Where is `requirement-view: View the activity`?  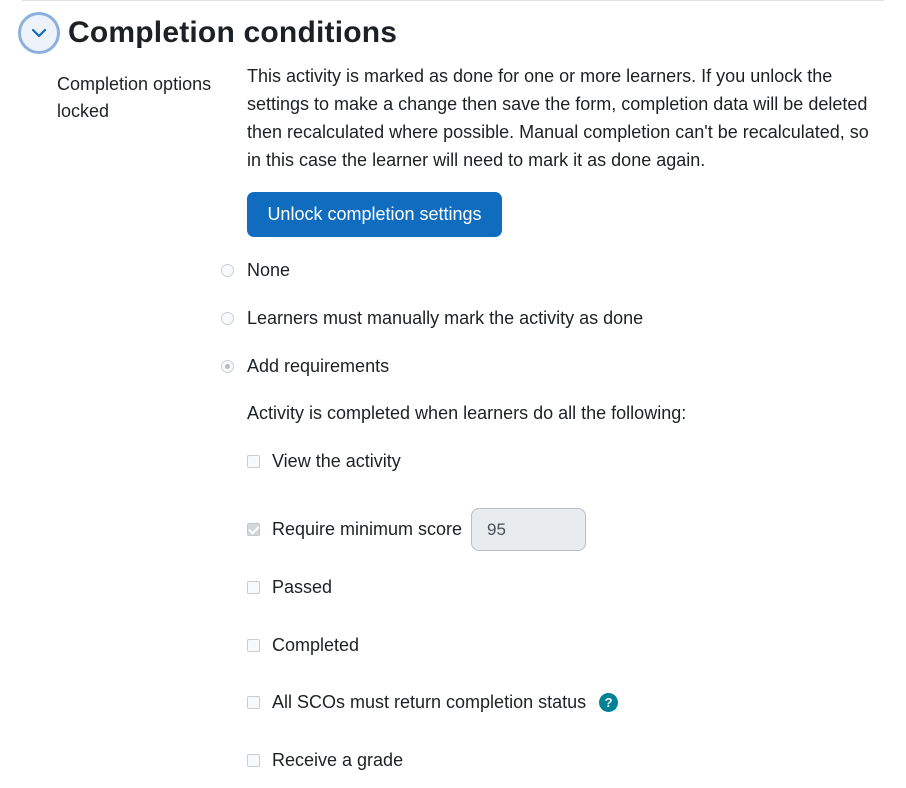
requirement-view: View the activity is located at coordinates (324, 461).